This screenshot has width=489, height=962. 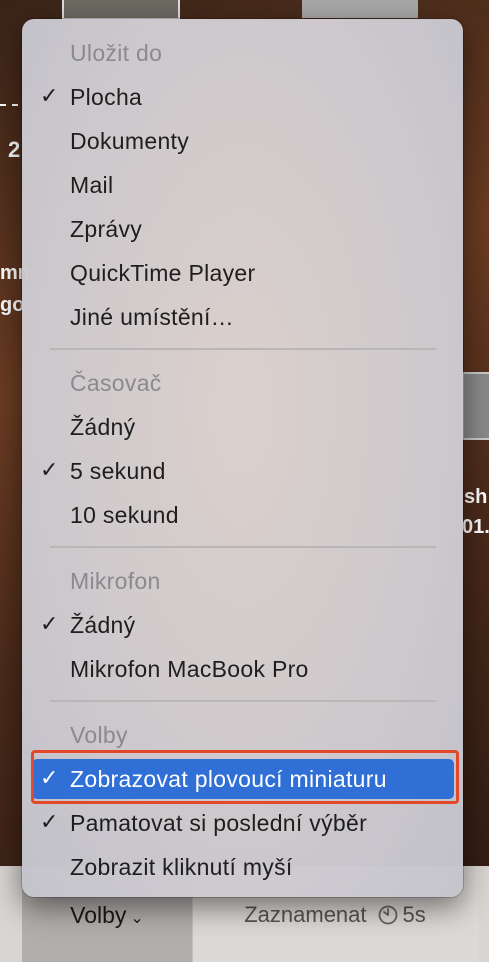 I want to click on menu-item-label: Plocha, so click(x=106, y=96).